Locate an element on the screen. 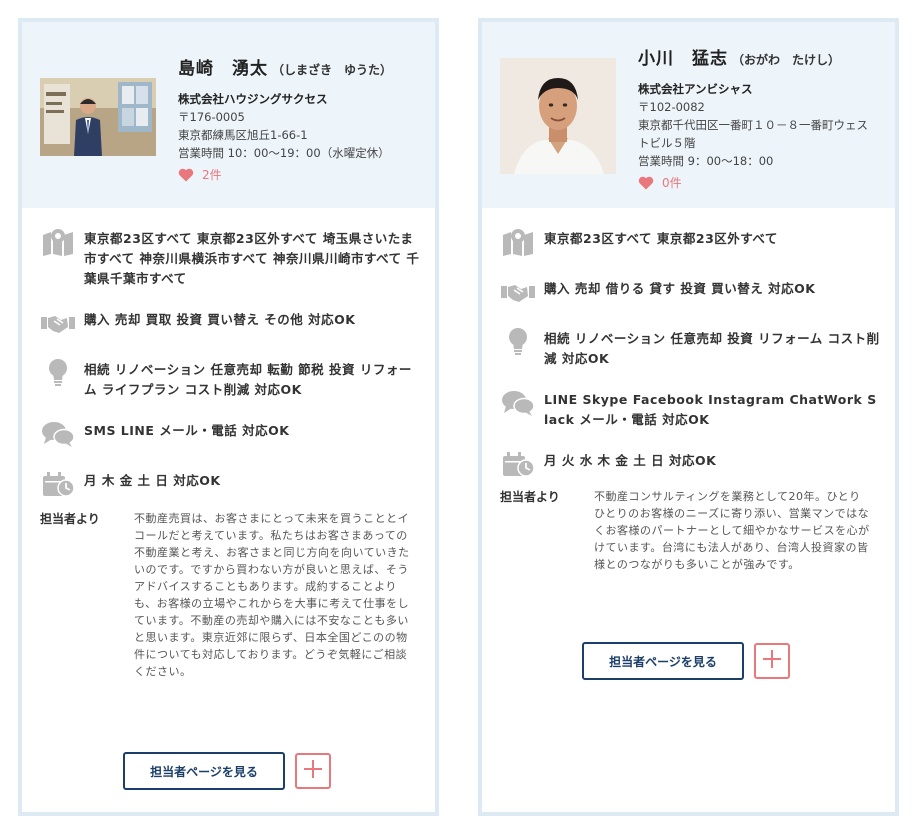  agent-name-kana: （しまざき ゆうた） is located at coordinates (332, 70).